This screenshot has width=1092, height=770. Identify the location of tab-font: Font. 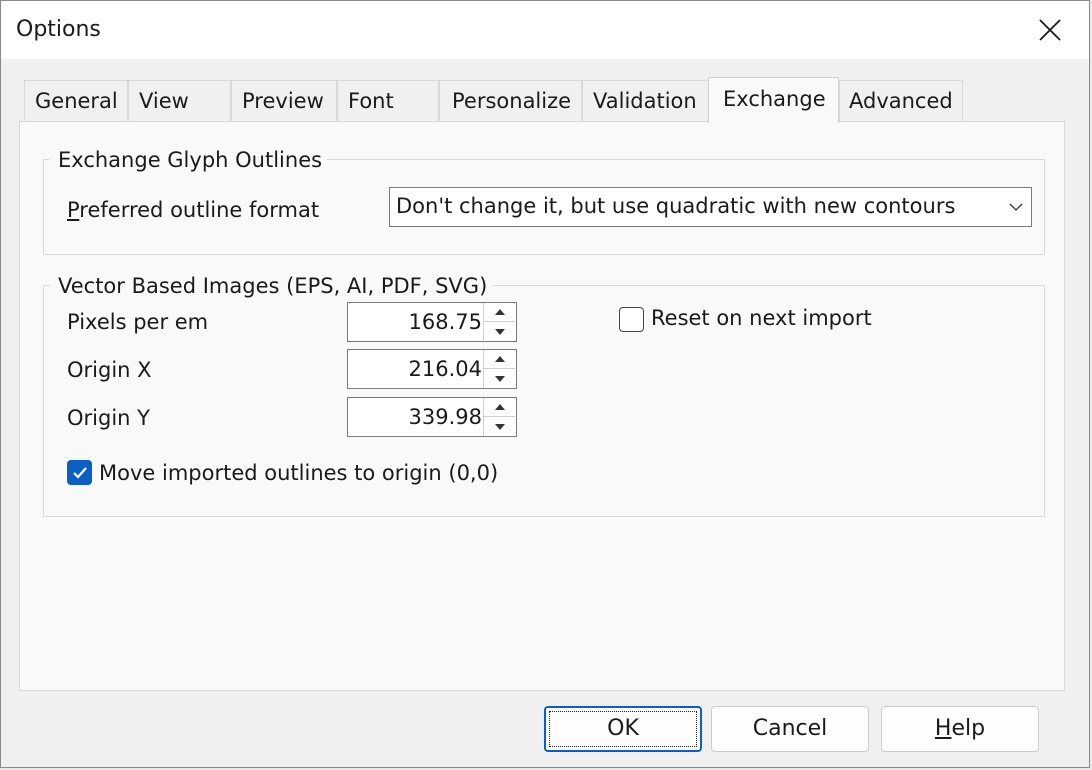
(388, 100).